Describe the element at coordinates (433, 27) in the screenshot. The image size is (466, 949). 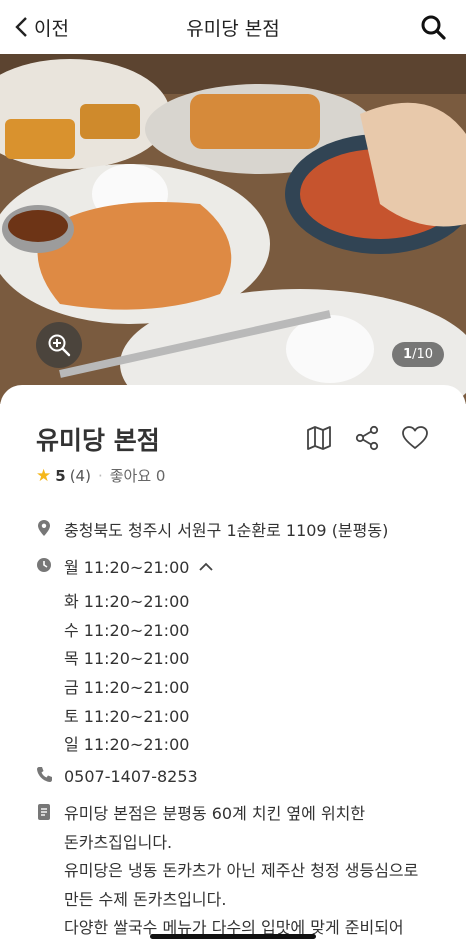
I see `search-icon` at that location.